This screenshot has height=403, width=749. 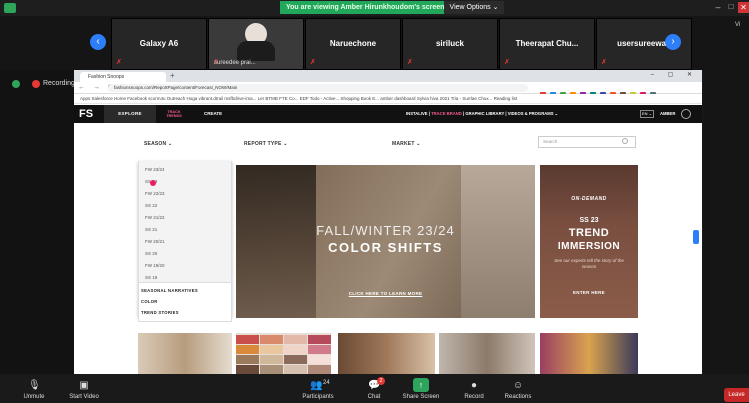 I want to click on avatar-body, so click(x=256, y=51).